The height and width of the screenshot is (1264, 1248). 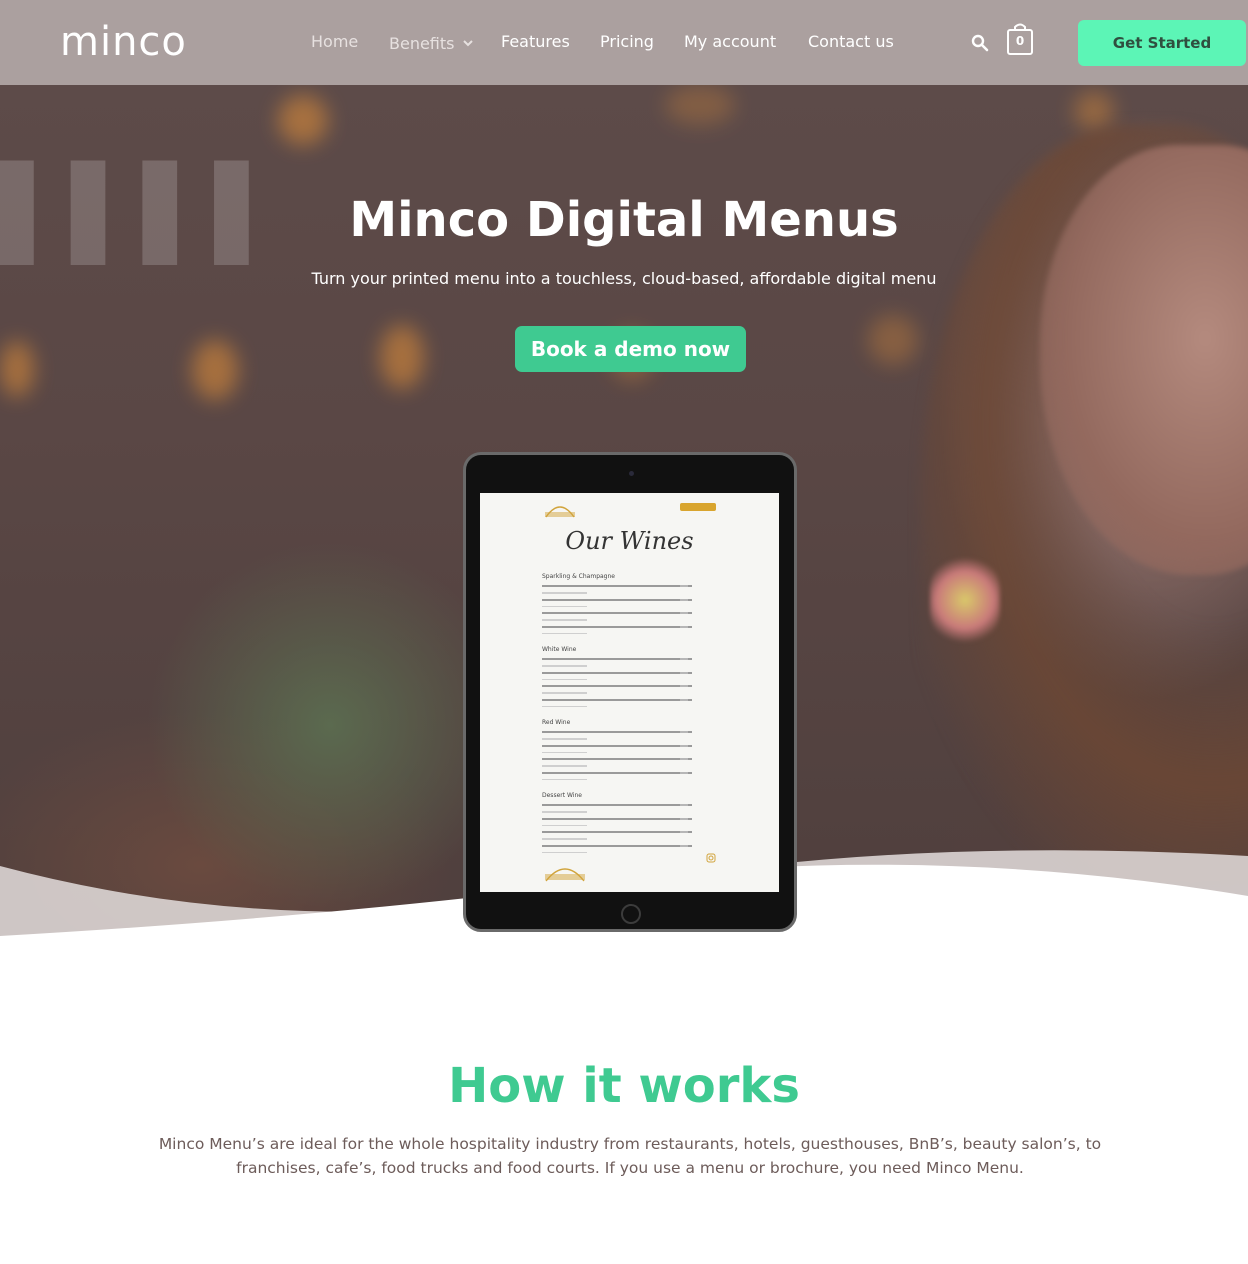 I want to click on logo-text: minco, so click(x=123, y=42).